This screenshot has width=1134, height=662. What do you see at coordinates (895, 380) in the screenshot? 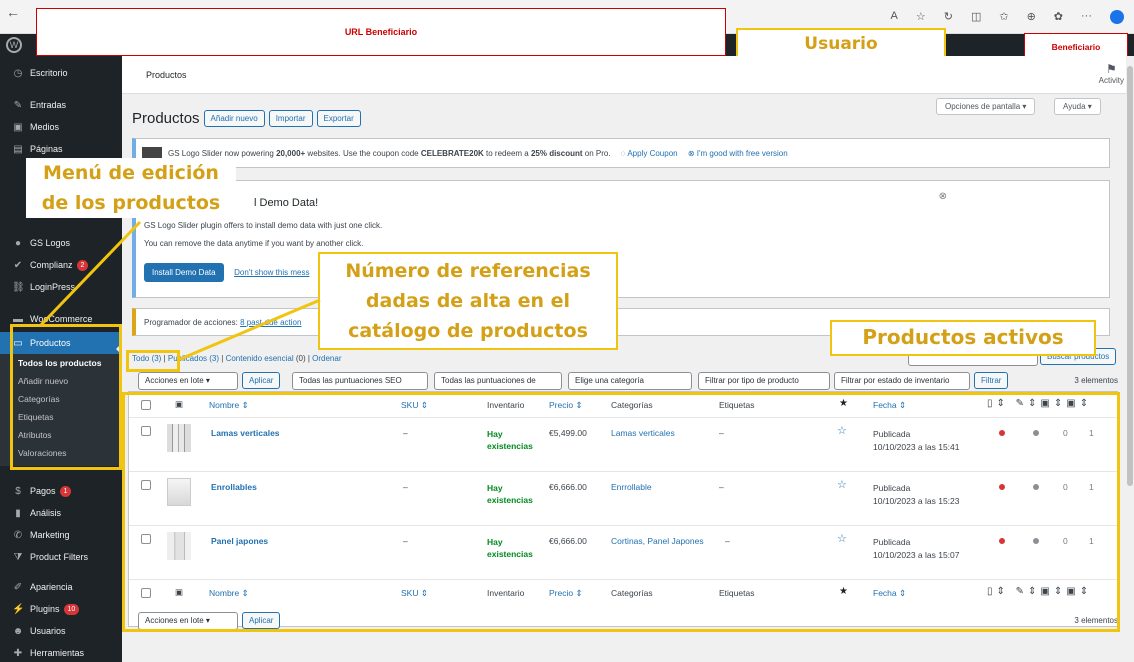
I see `stock-status-value: Filtrar por estado de inventario` at bounding box center [895, 380].